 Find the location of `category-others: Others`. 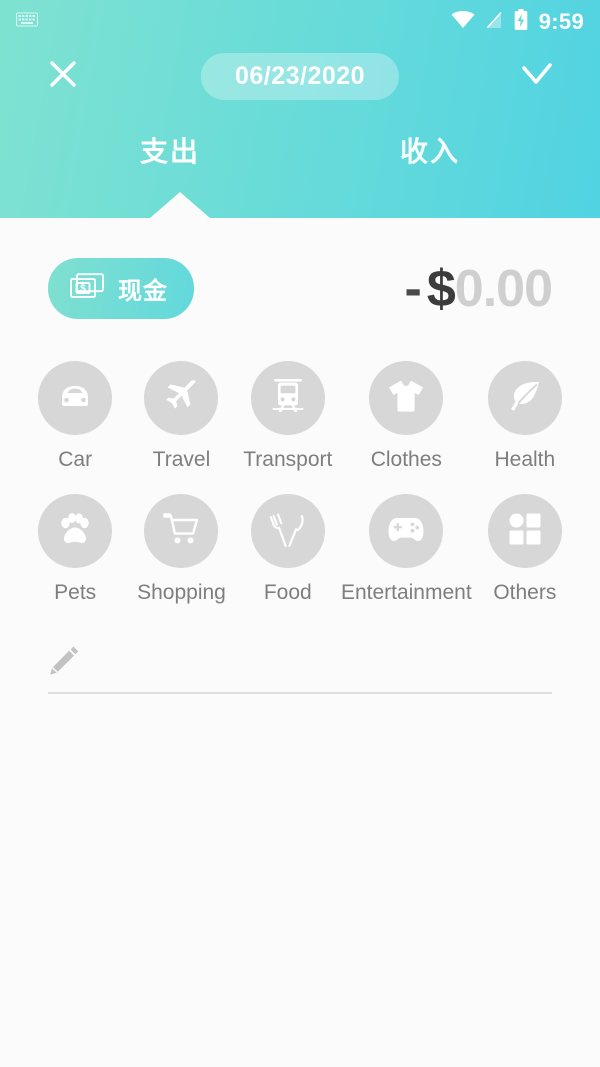

category-others: Others is located at coordinates (525, 549).